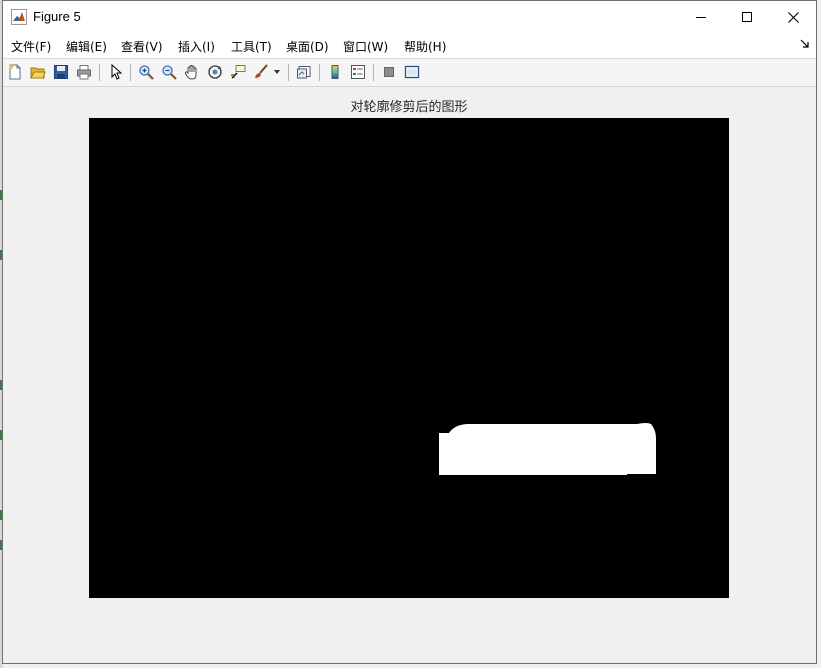 The height and width of the screenshot is (668, 821). I want to click on new-figure-icon, so click(15, 72).